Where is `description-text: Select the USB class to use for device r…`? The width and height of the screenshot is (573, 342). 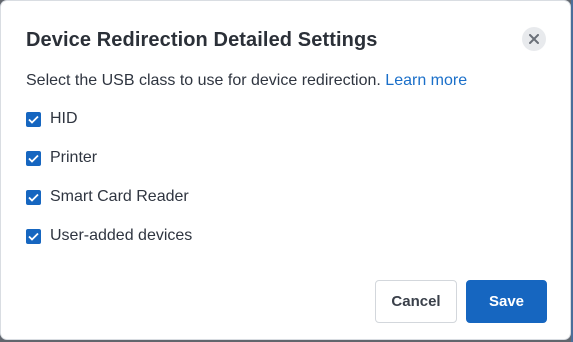
description-text: Select the USB class to use for device r… is located at coordinates (203, 80).